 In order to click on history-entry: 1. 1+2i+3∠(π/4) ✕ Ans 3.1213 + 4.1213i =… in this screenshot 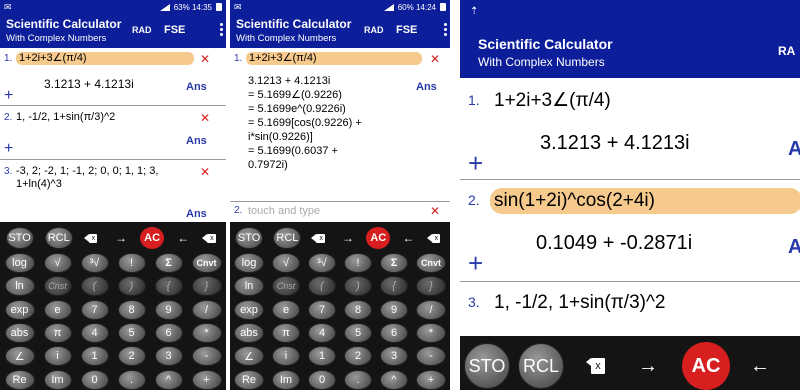, I will do `click(340, 125)`.